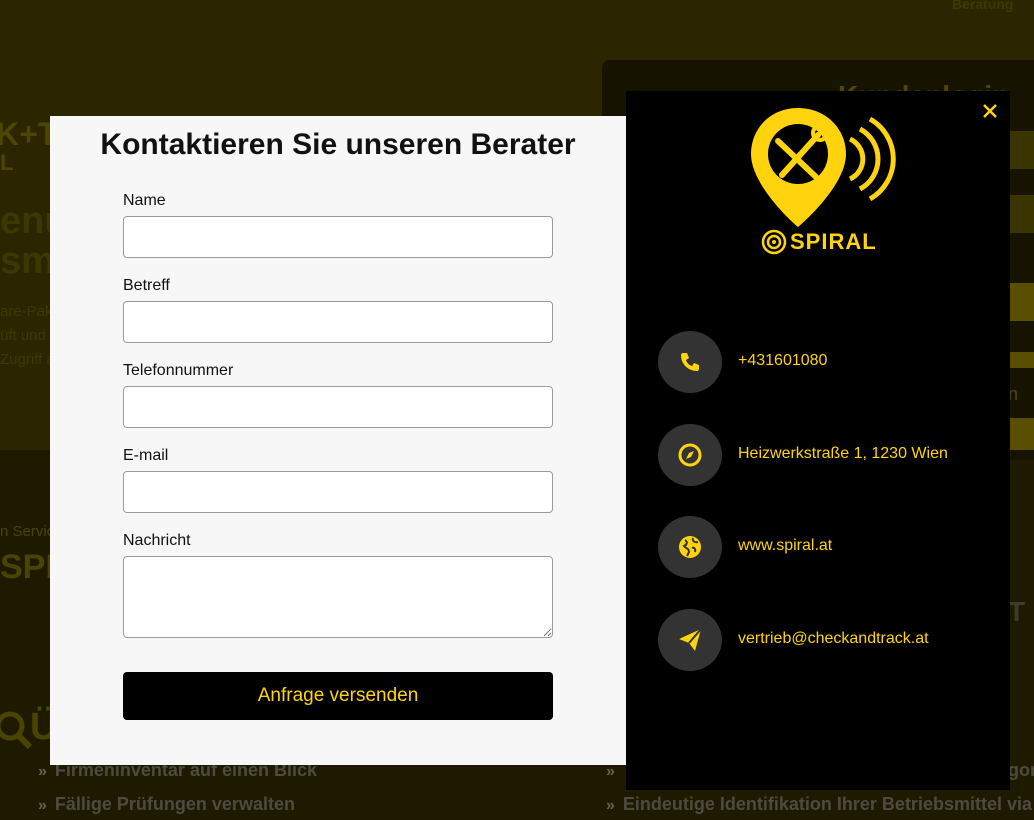 Image resolution: width=1034 pixels, height=820 pixels. Describe the element at coordinates (690, 362) in the screenshot. I see `phone-icon` at that location.